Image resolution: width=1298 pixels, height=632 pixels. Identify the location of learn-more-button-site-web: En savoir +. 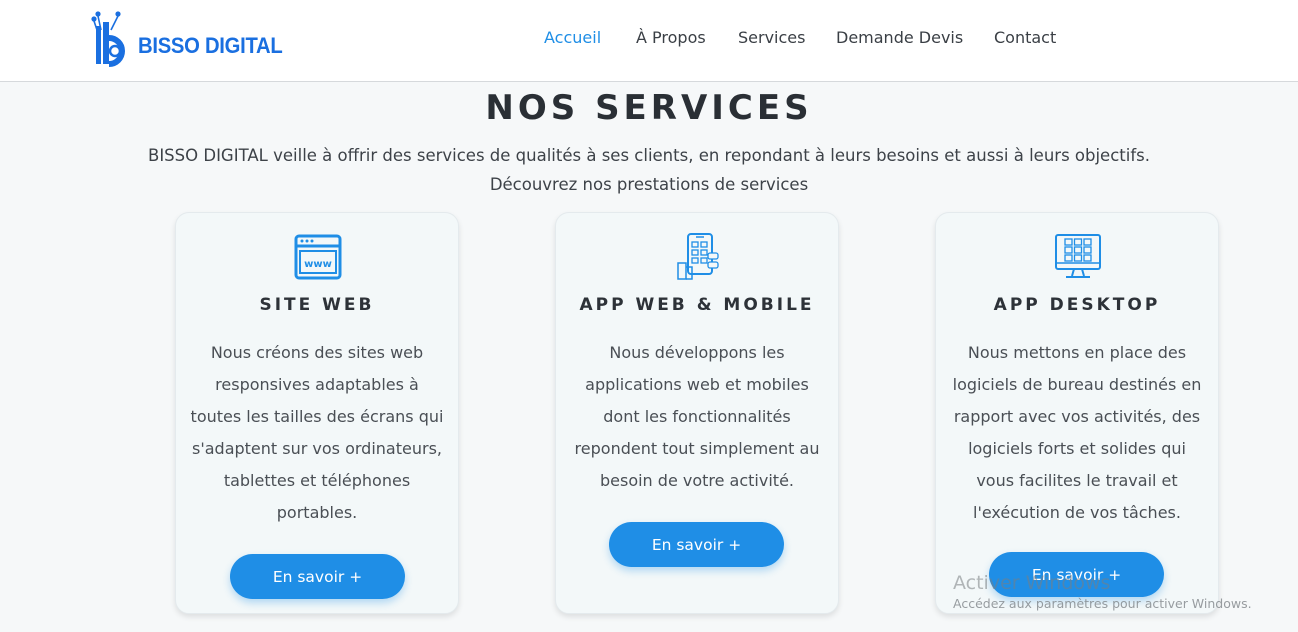
(317, 576).